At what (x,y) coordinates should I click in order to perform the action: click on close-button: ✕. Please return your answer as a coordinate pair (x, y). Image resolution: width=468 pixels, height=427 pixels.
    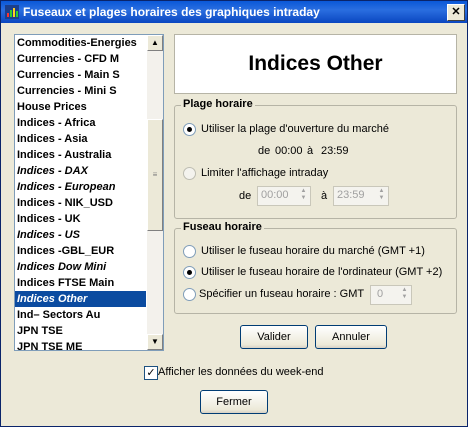
    Looking at the image, I should click on (456, 12).